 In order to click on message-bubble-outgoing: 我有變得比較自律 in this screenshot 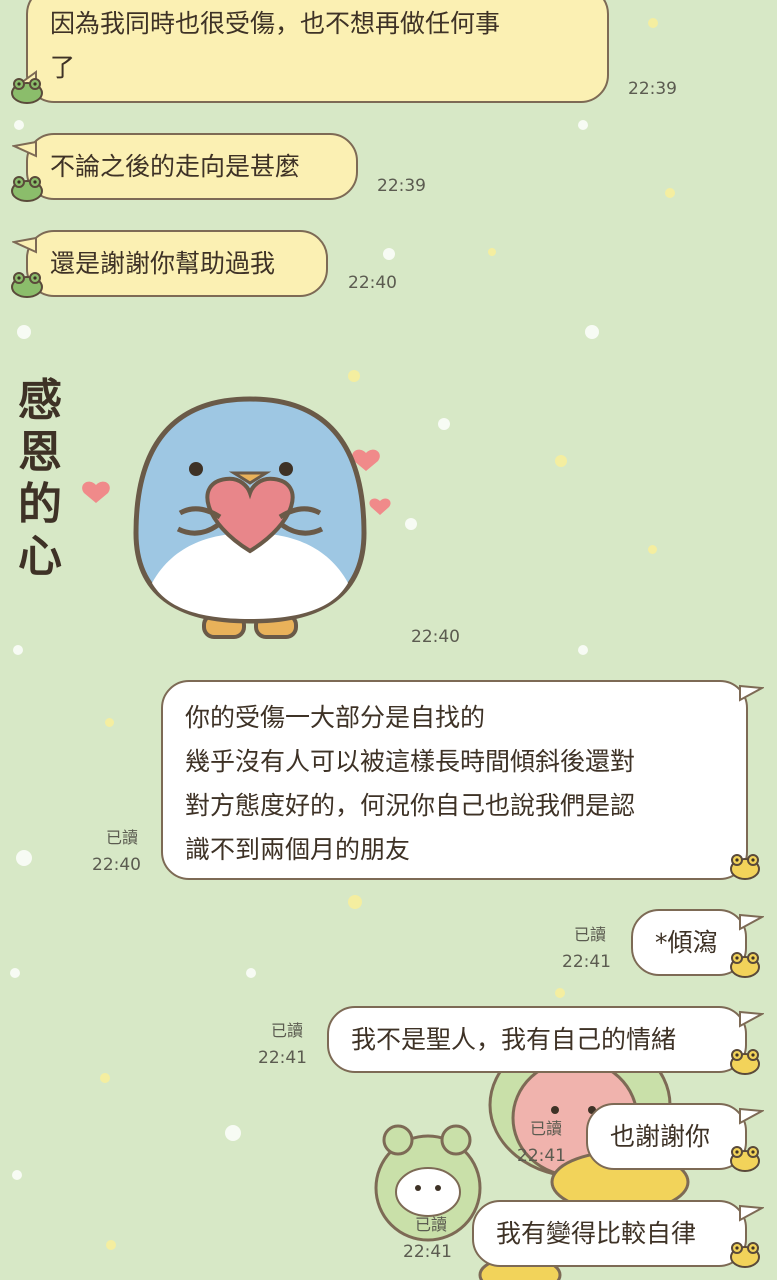, I will do `click(609, 1233)`.